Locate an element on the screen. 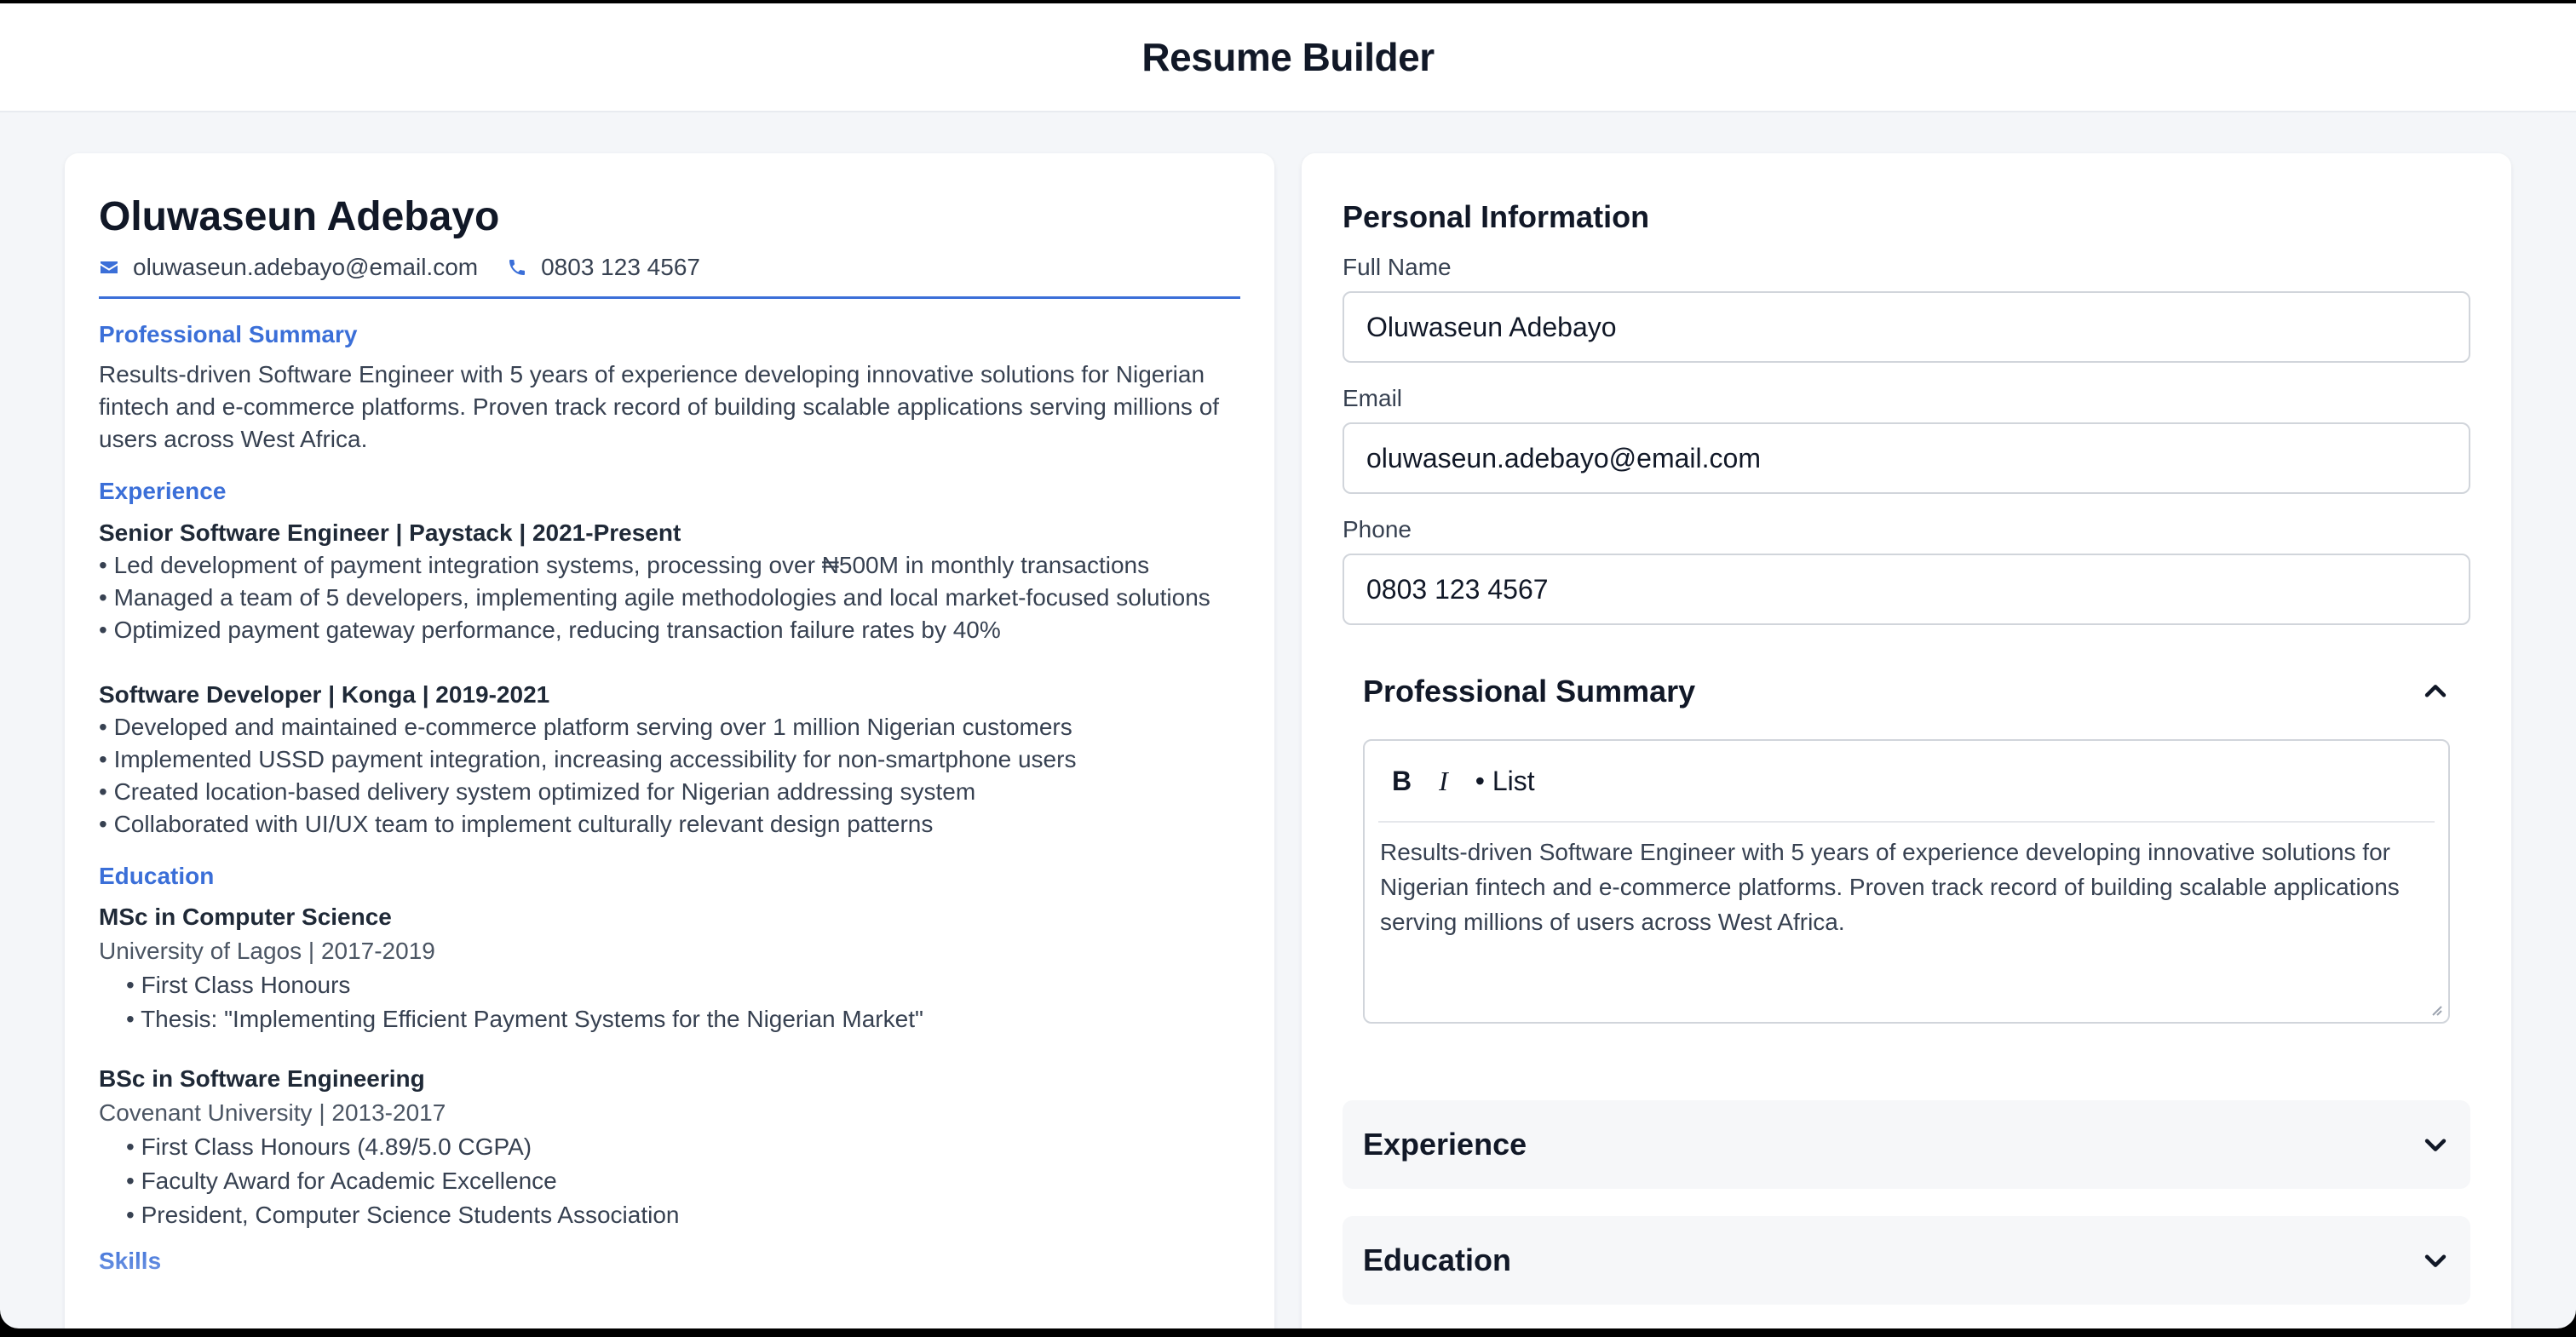 Image resolution: width=2576 pixels, height=1337 pixels. preview-education-heading: Education is located at coordinates (157, 876).